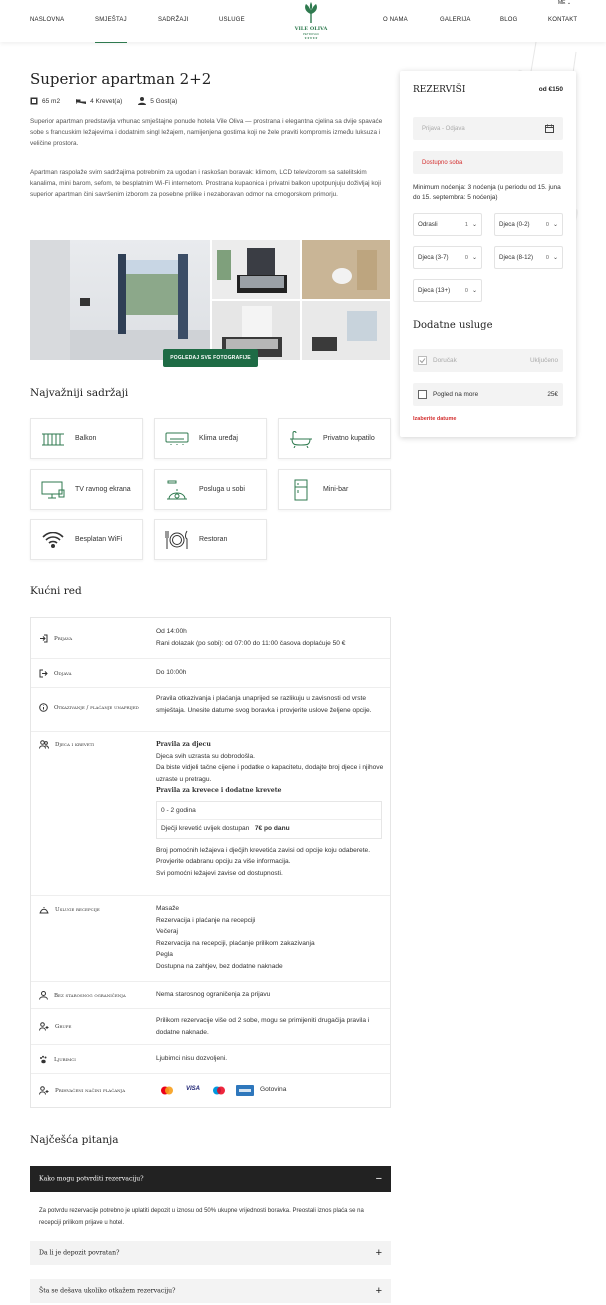 The width and height of the screenshot is (606, 1305). What do you see at coordinates (516, 257) in the screenshot?
I see `select-label: Djeca (8-12)` at bounding box center [516, 257].